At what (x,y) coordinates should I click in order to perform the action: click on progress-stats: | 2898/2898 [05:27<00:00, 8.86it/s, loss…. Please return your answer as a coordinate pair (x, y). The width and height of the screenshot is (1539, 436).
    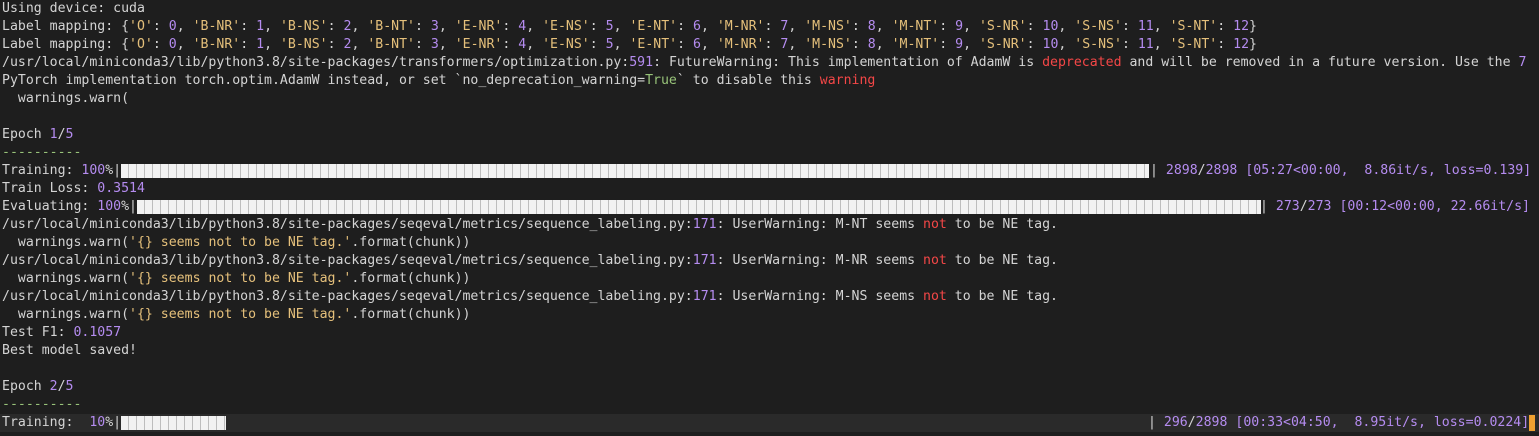
    Looking at the image, I should click on (1340, 171).